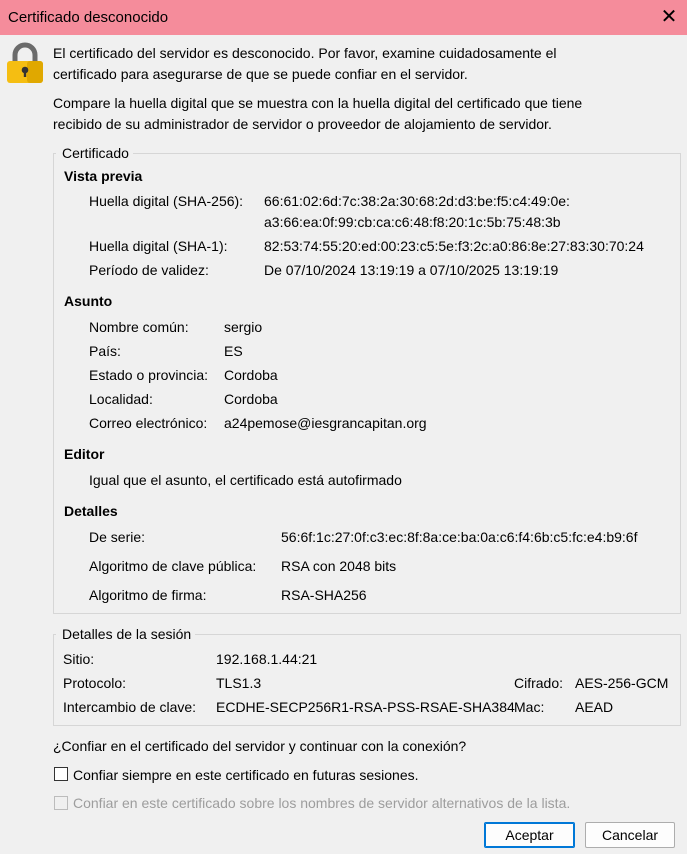 This screenshot has height=854, width=687. What do you see at coordinates (149, 375) in the screenshot?
I see `subject-label: Estado o provincia:` at bounding box center [149, 375].